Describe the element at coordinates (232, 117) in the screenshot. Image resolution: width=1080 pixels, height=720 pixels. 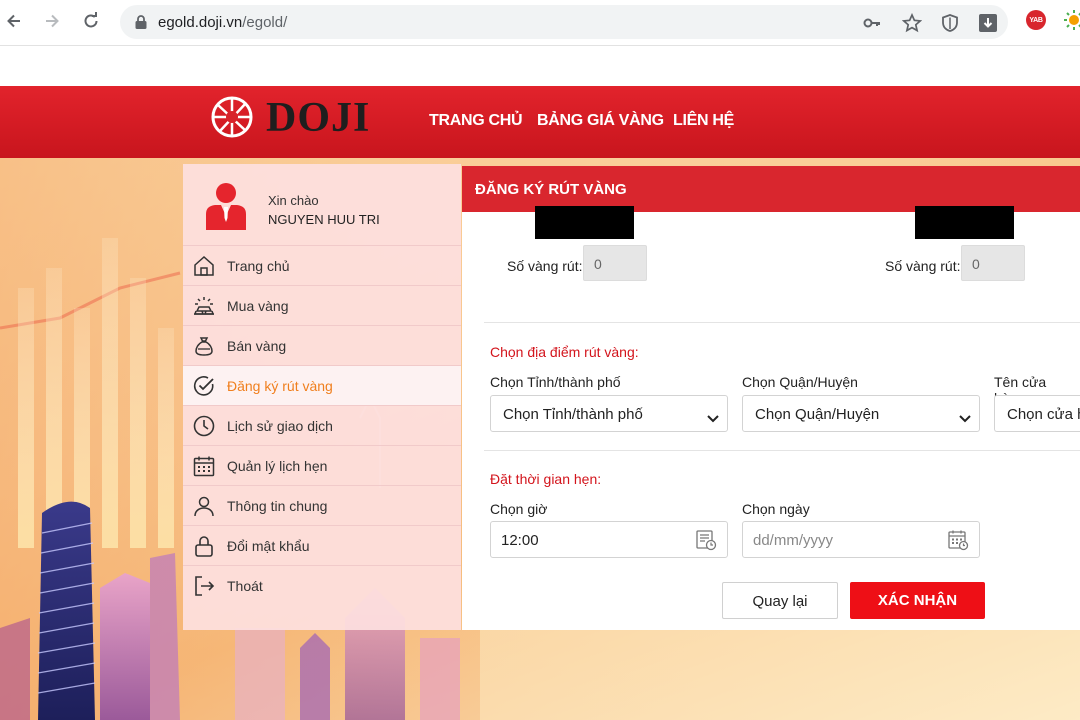
I see `doji-emblem-icon` at that location.